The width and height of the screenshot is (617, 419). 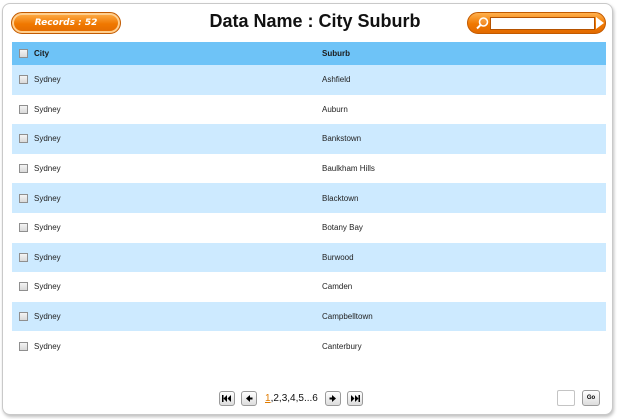 I want to click on page-link-1: 1, so click(x=268, y=398).